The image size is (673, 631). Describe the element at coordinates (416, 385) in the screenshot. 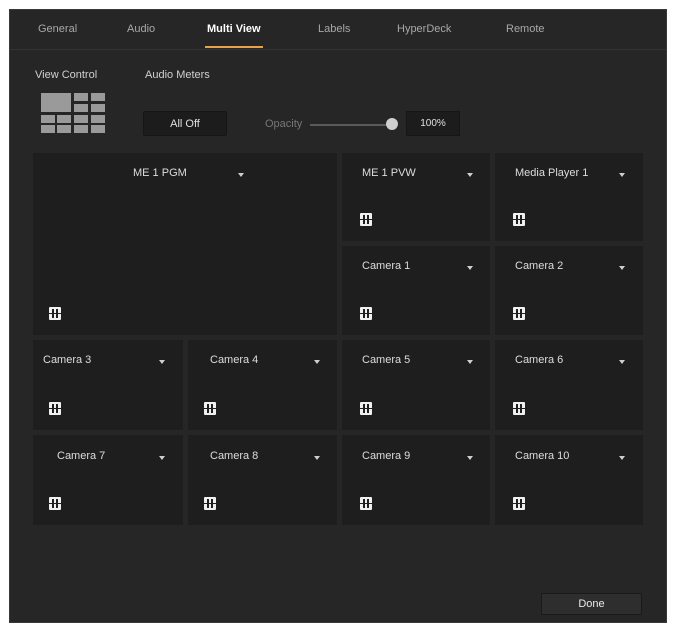

I see `view-panel-8: Camera 5` at that location.